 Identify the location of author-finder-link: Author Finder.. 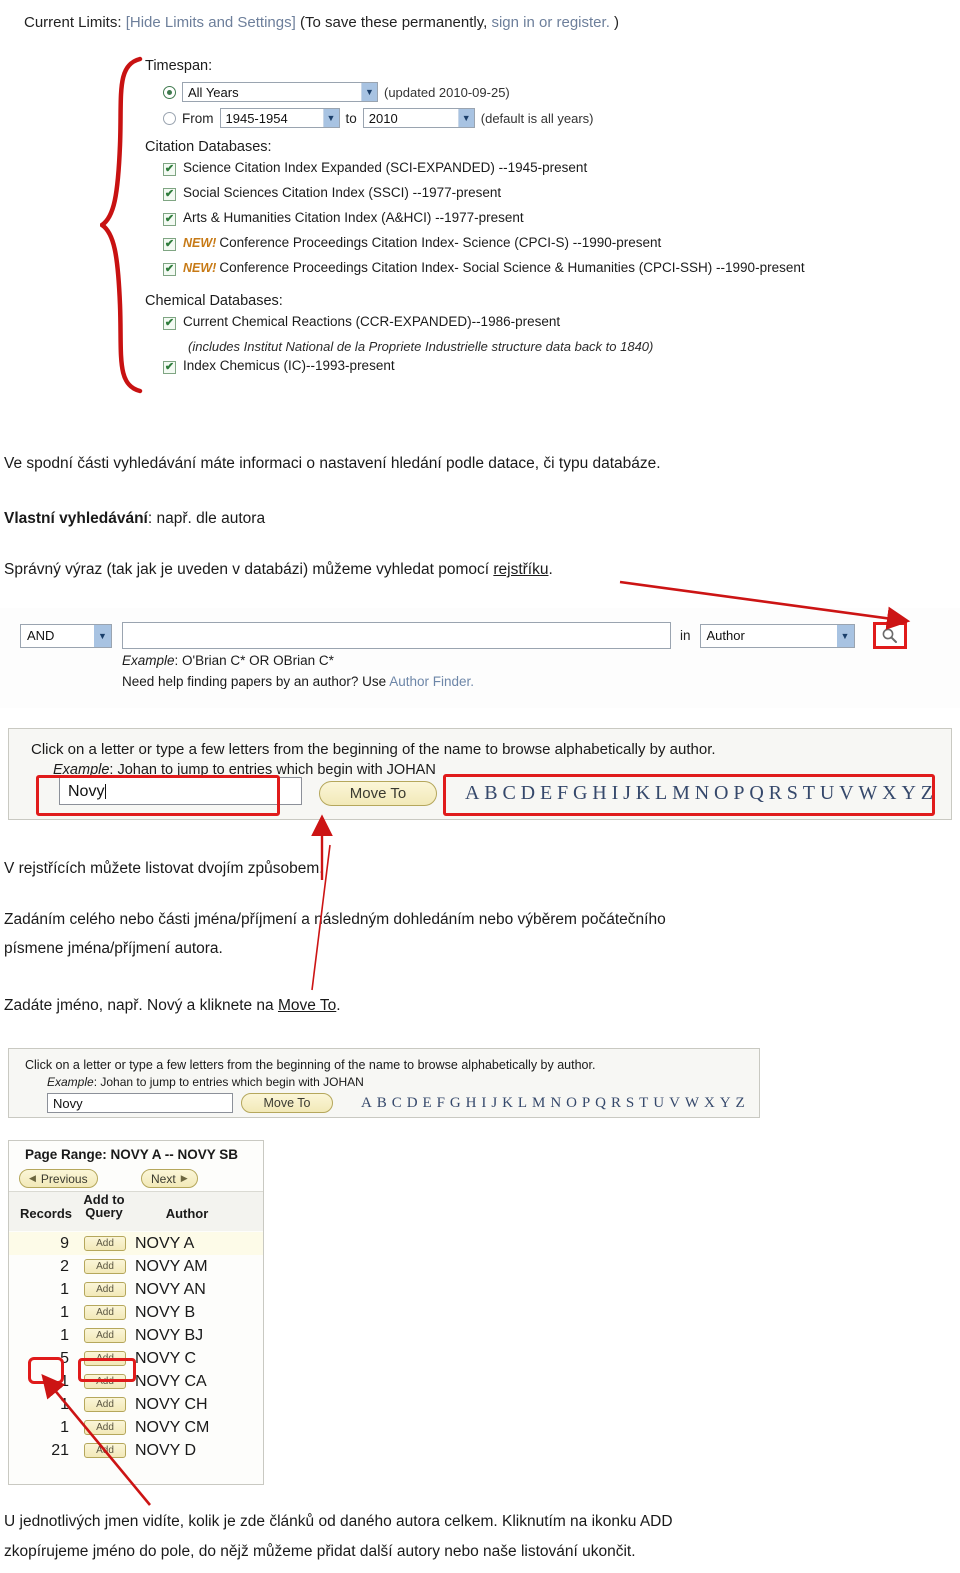
(431, 681).